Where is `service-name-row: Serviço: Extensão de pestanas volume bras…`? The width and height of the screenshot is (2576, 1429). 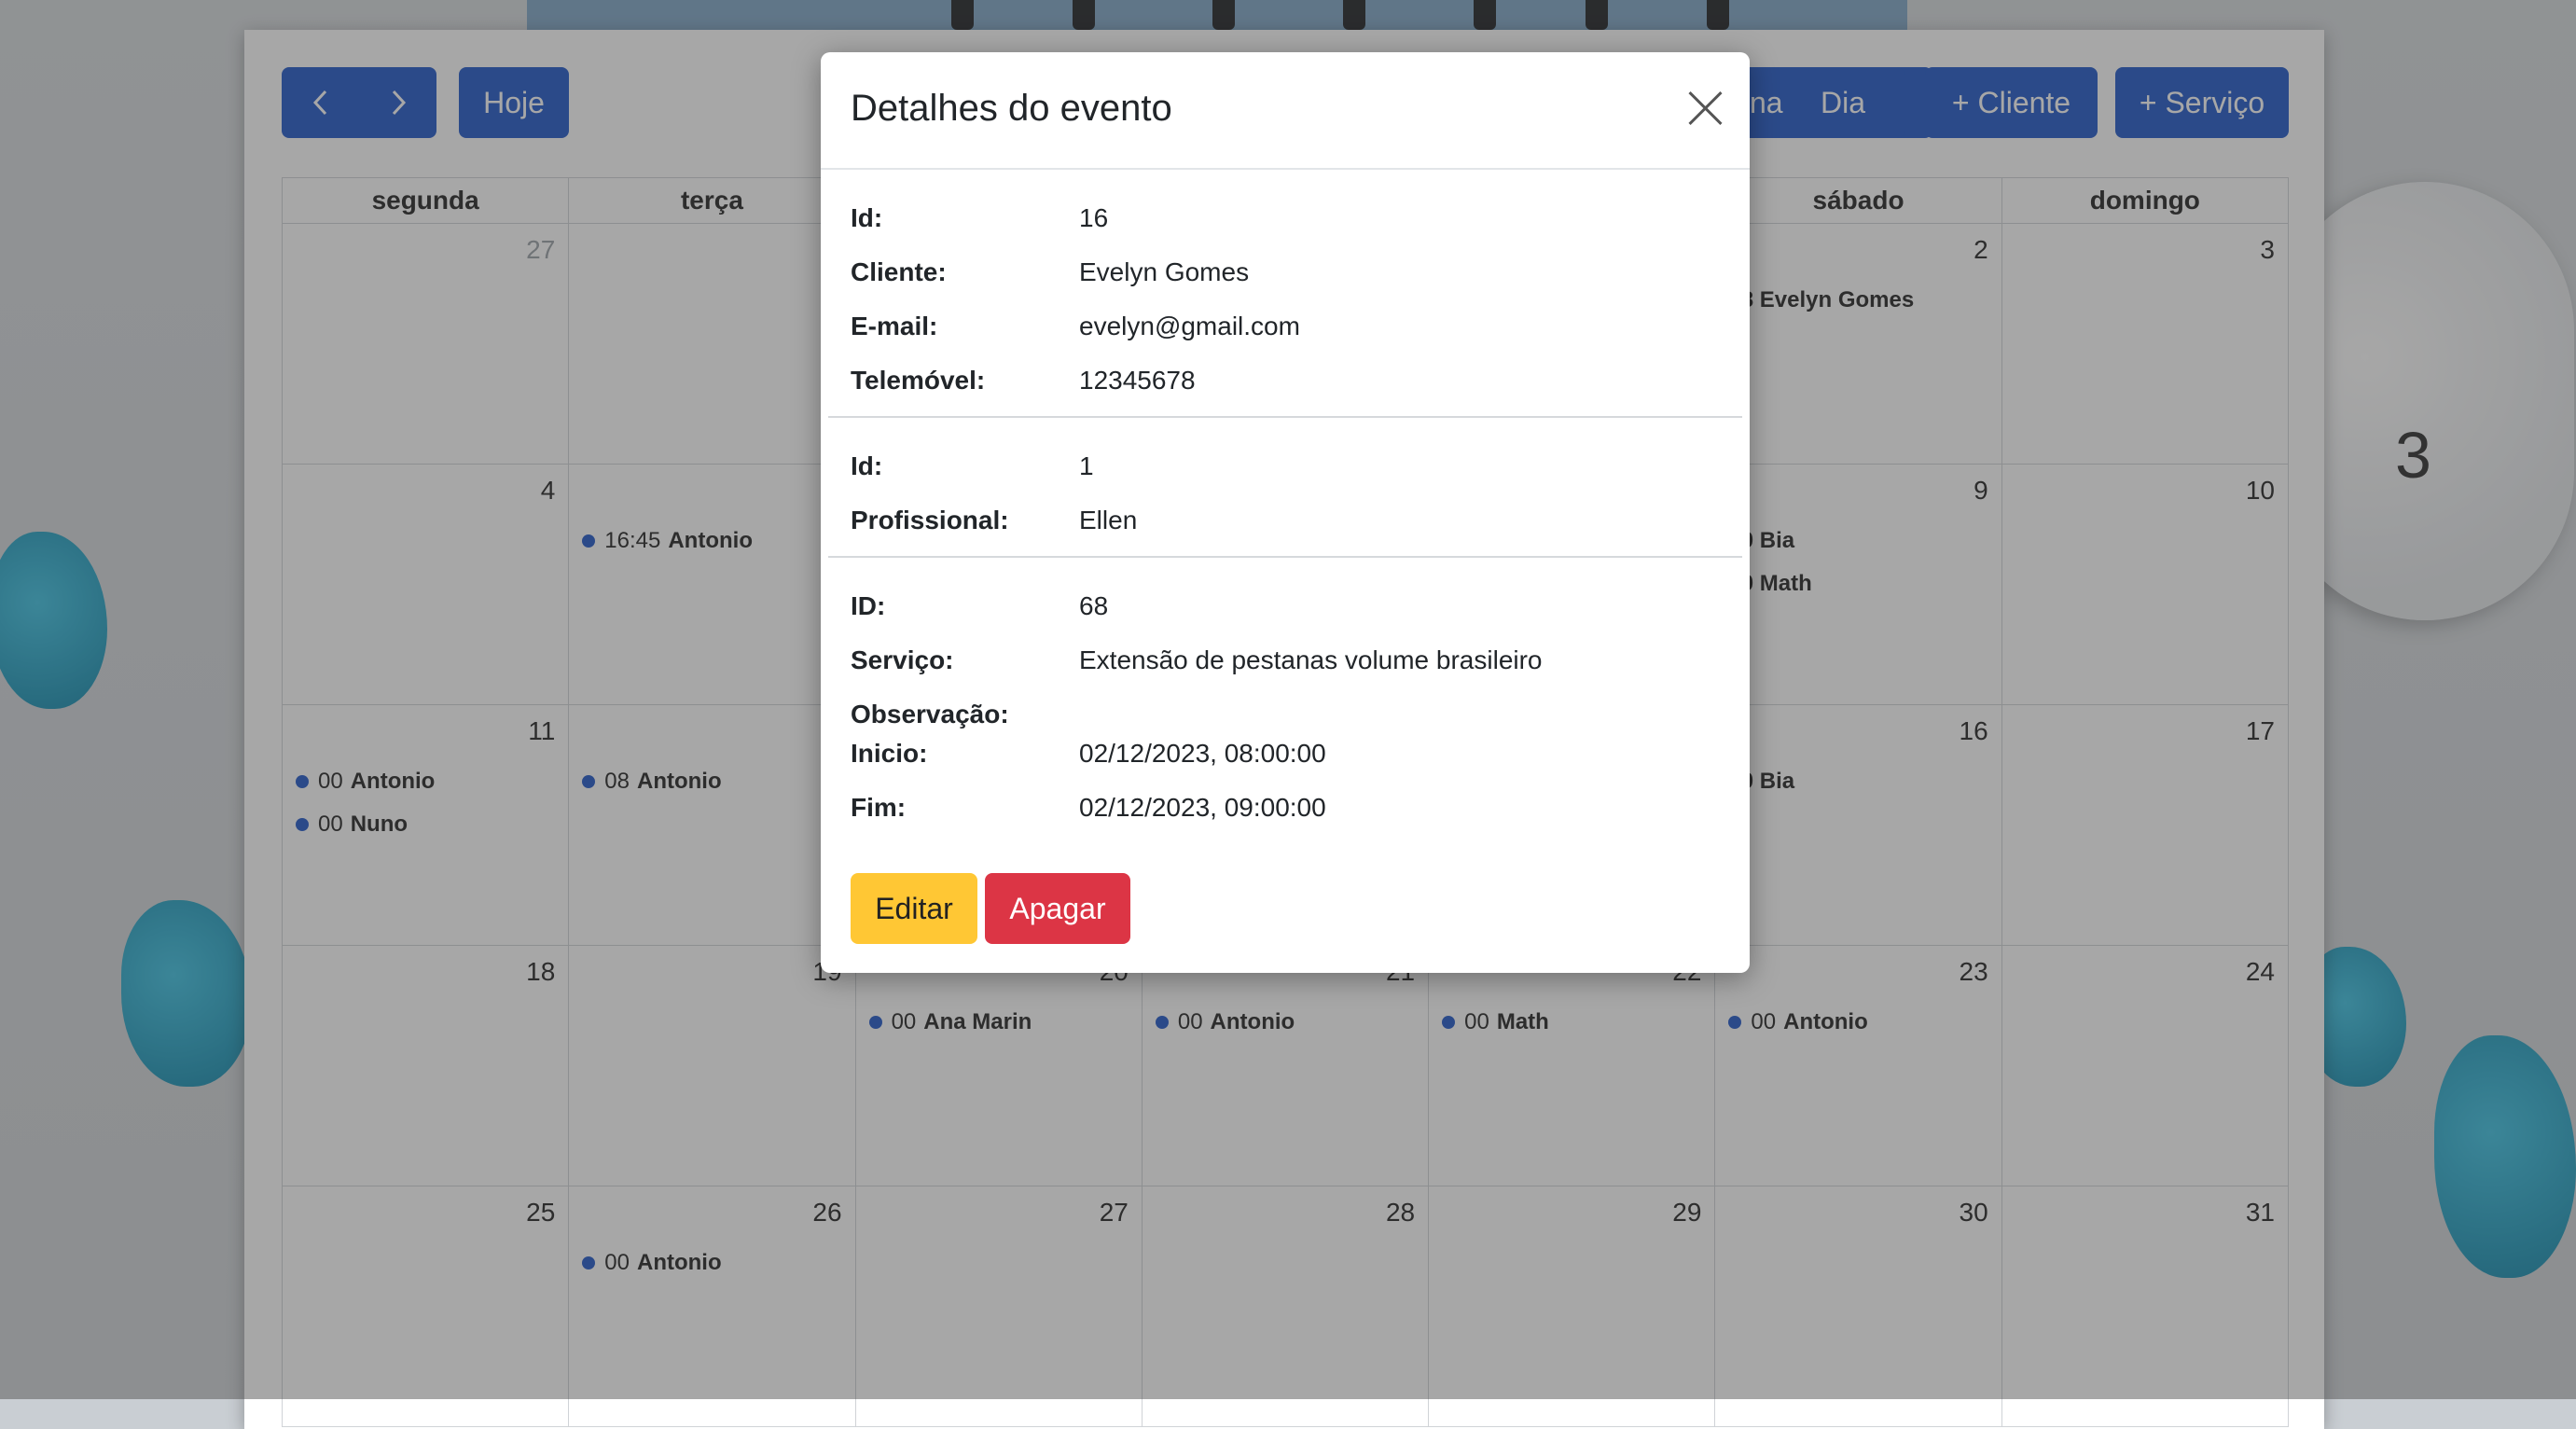 service-name-row: Serviço: Extensão de pestanas volume bras… is located at coordinates (1197, 660).